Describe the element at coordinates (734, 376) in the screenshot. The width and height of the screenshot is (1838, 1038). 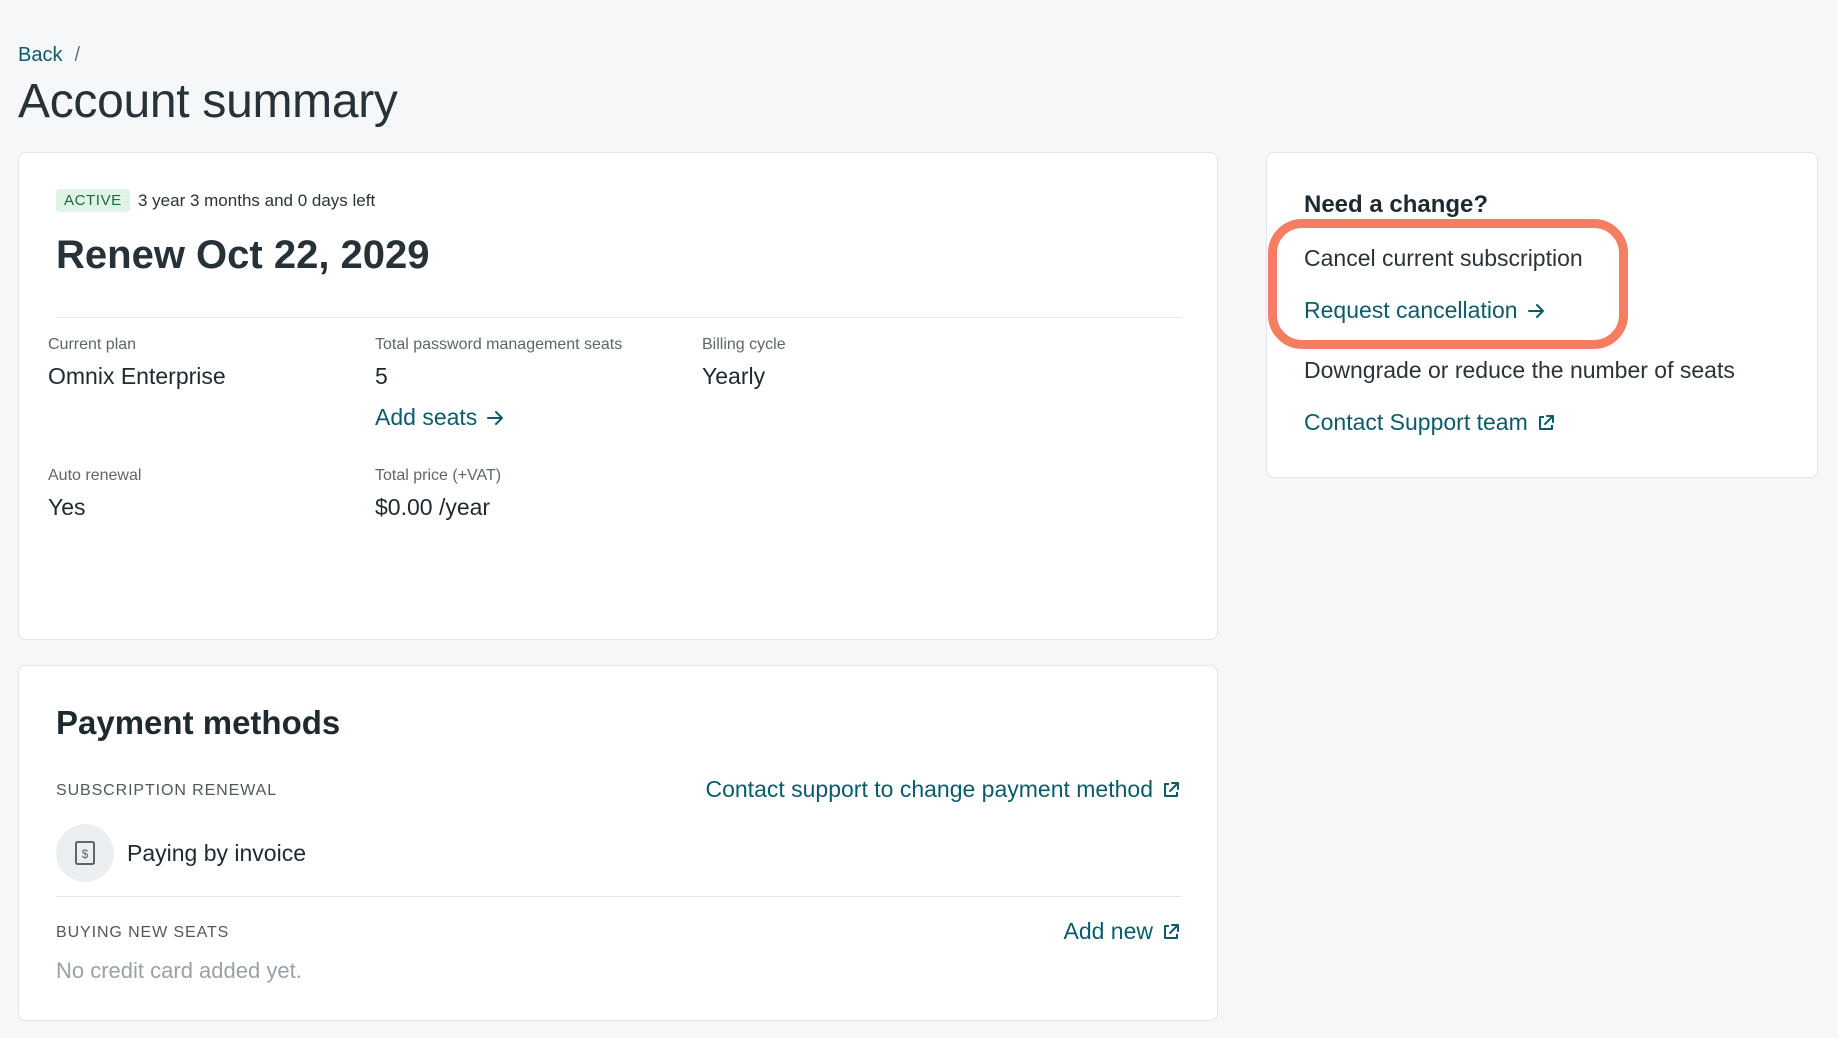
I see `billing-cycle-value: Yearly` at that location.